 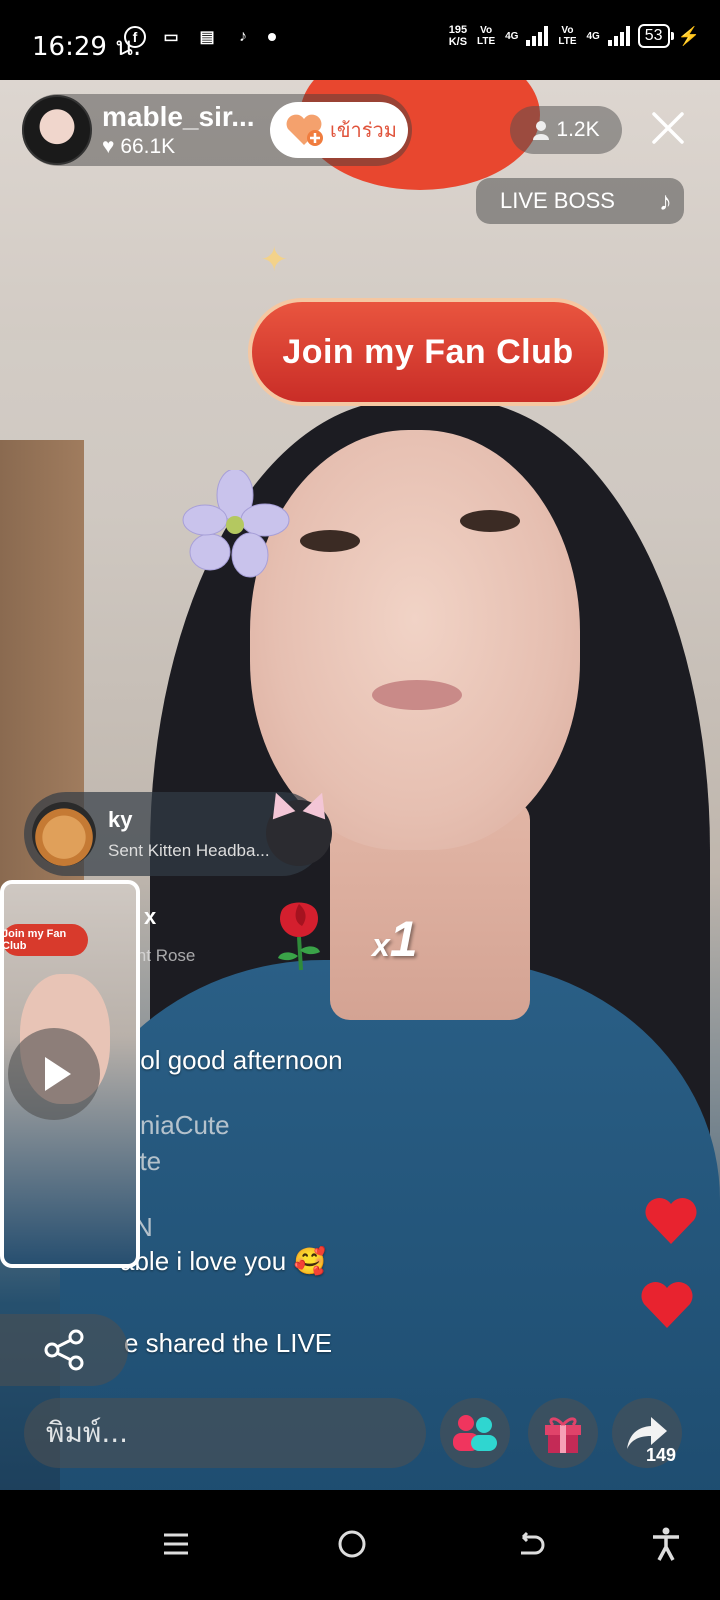 I want to click on accessibility-icon, so click(x=666, y=1544).